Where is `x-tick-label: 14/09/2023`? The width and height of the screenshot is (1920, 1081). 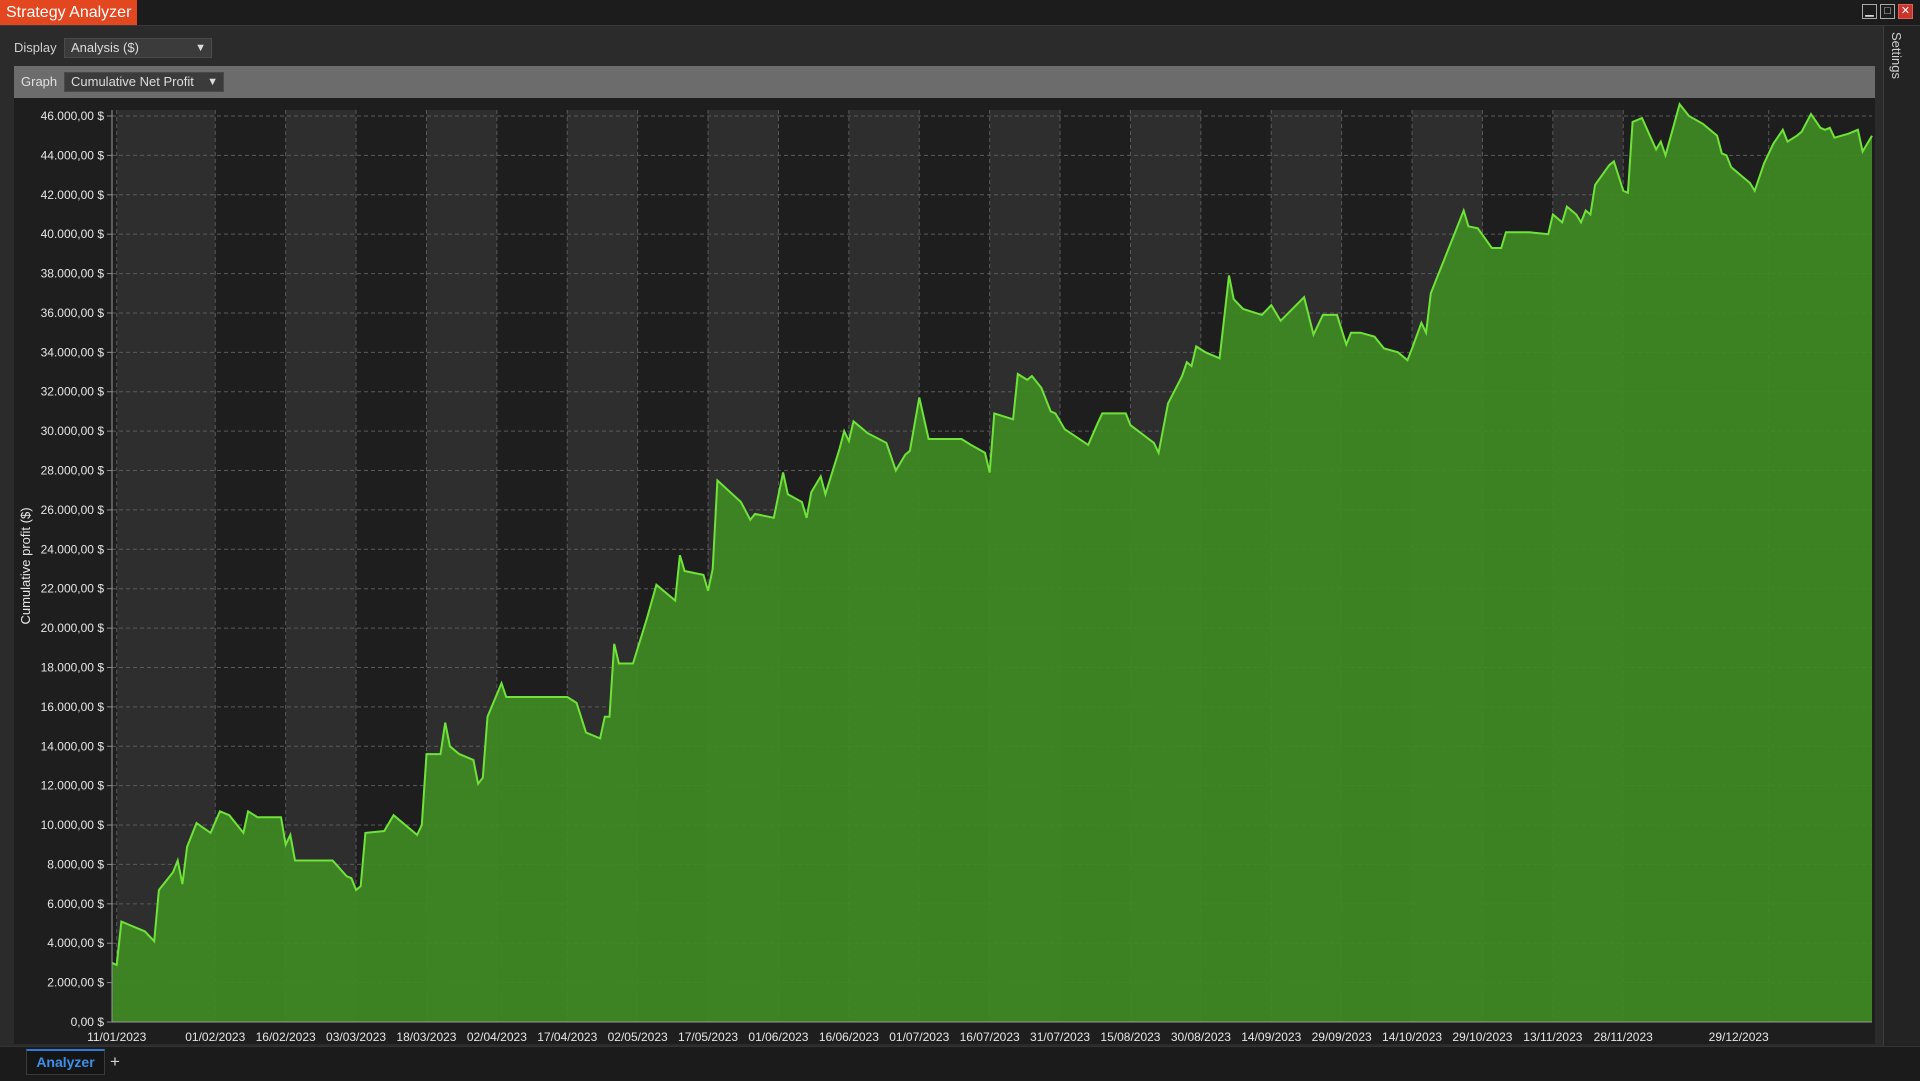
x-tick-label: 14/09/2023 is located at coordinates (1271, 1037).